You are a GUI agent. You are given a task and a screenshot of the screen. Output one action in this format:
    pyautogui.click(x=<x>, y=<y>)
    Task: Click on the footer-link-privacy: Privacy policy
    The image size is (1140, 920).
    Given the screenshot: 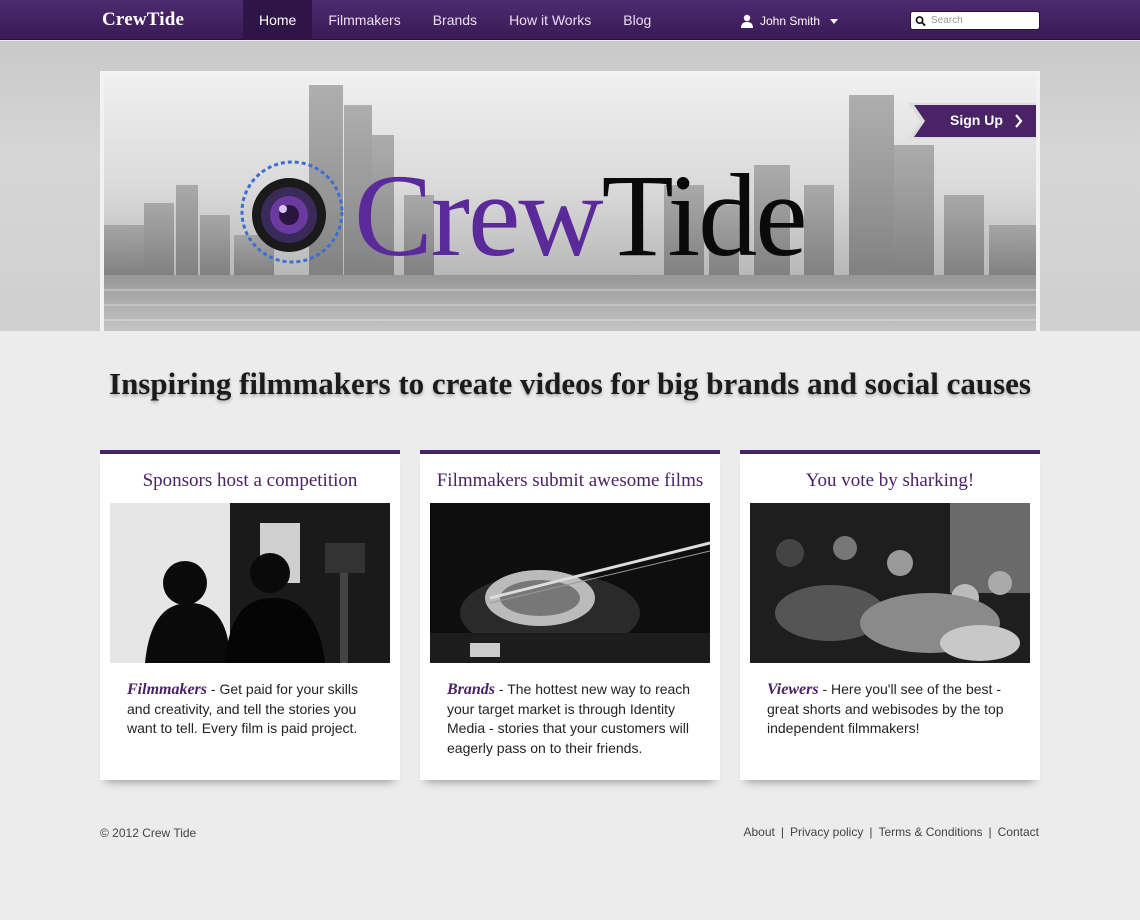 What is the action you would take?
    pyautogui.click(x=826, y=832)
    